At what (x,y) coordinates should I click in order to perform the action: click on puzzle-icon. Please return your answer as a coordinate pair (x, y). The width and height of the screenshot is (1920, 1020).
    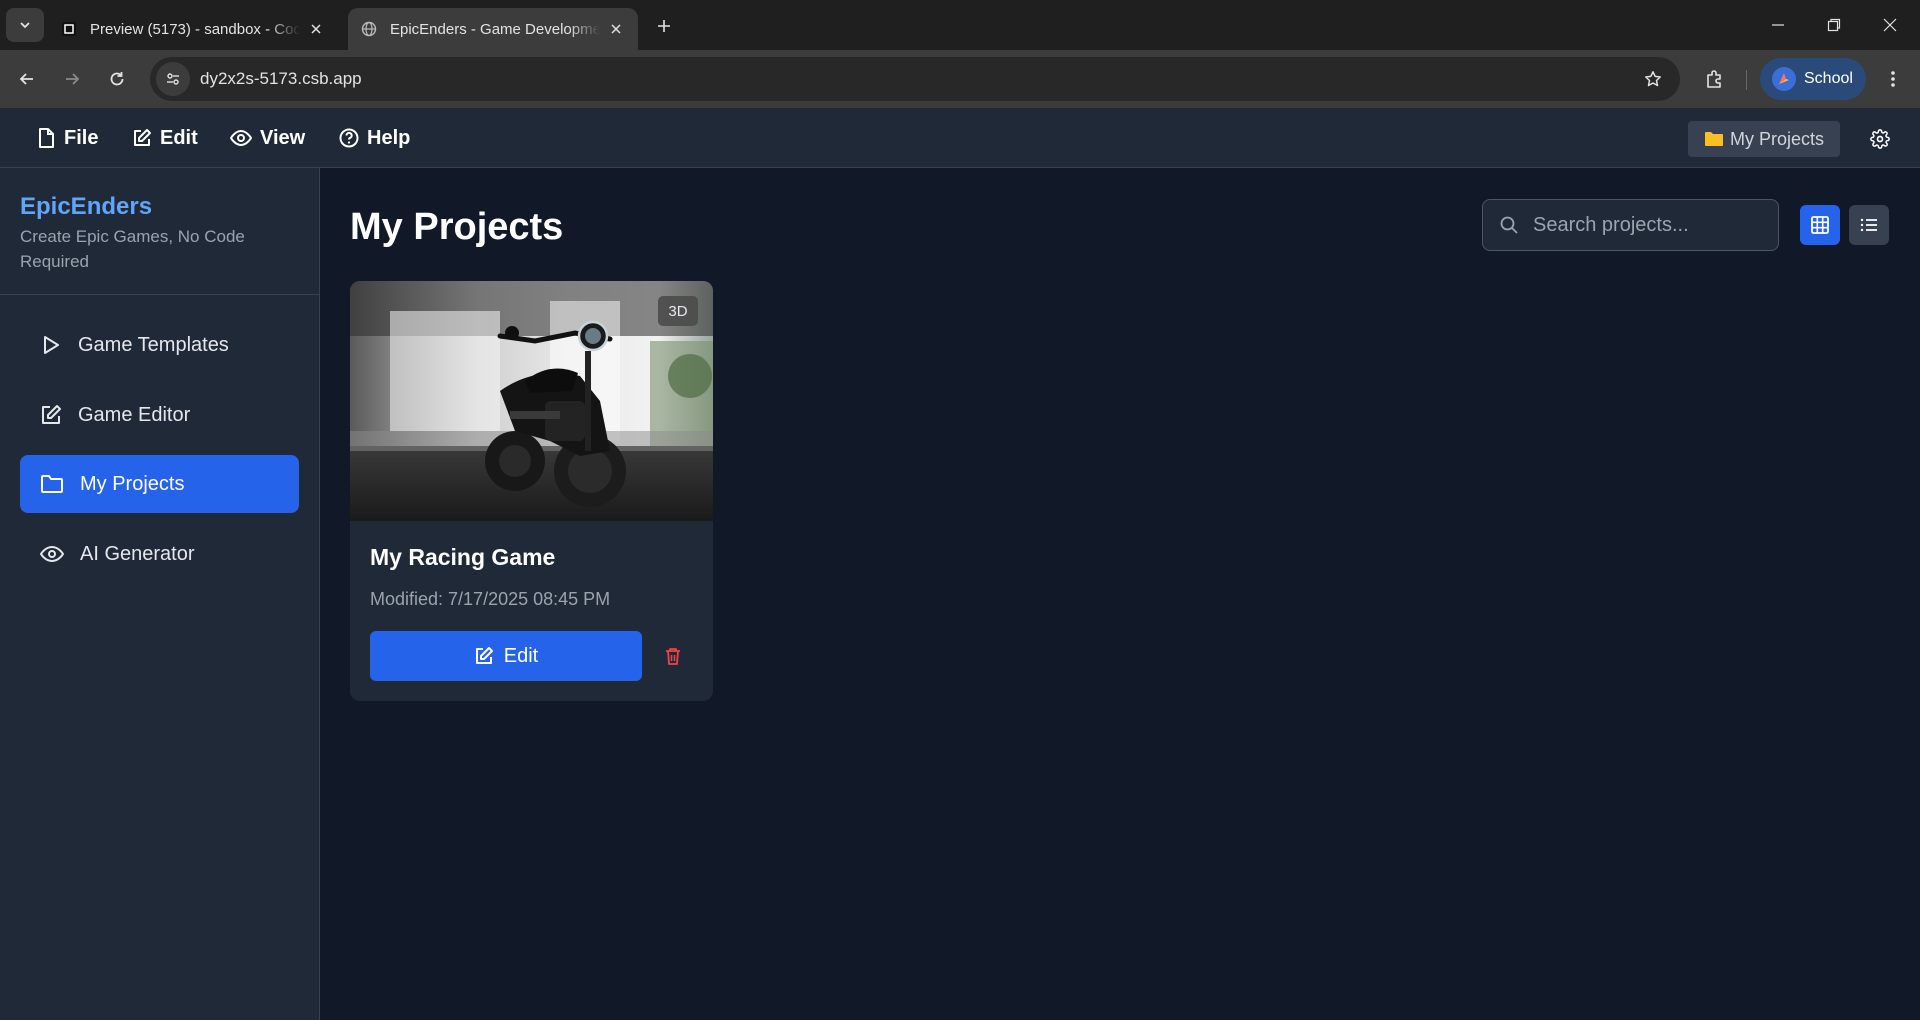
    Looking at the image, I should click on (1714, 79).